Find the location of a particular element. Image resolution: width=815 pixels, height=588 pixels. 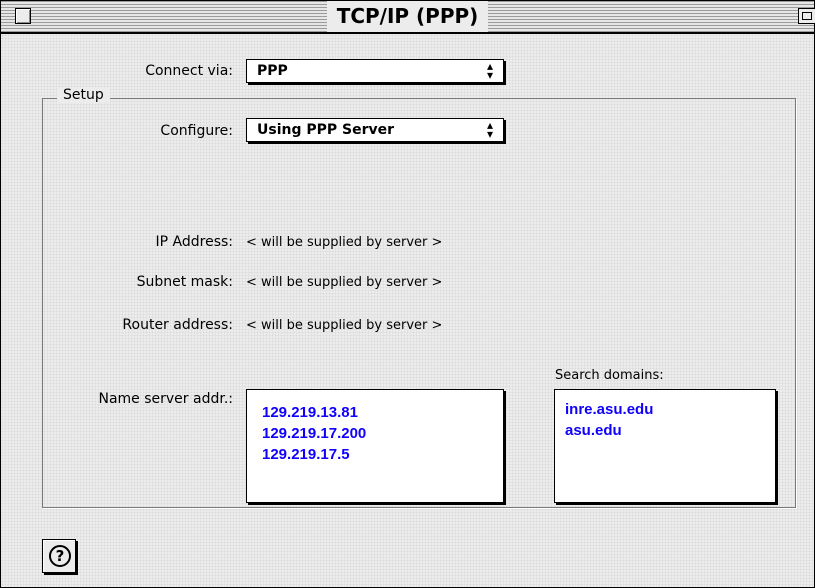

search-domains-listbox: inre.asu.edu asu.edu is located at coordinates (665, 446).